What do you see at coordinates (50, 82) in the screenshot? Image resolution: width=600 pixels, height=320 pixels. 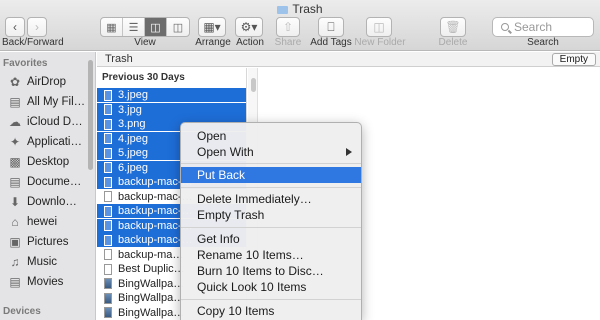 I see `sidebar-item-airdrop: ✿ AirDrop` at bounding box center [50, 82].